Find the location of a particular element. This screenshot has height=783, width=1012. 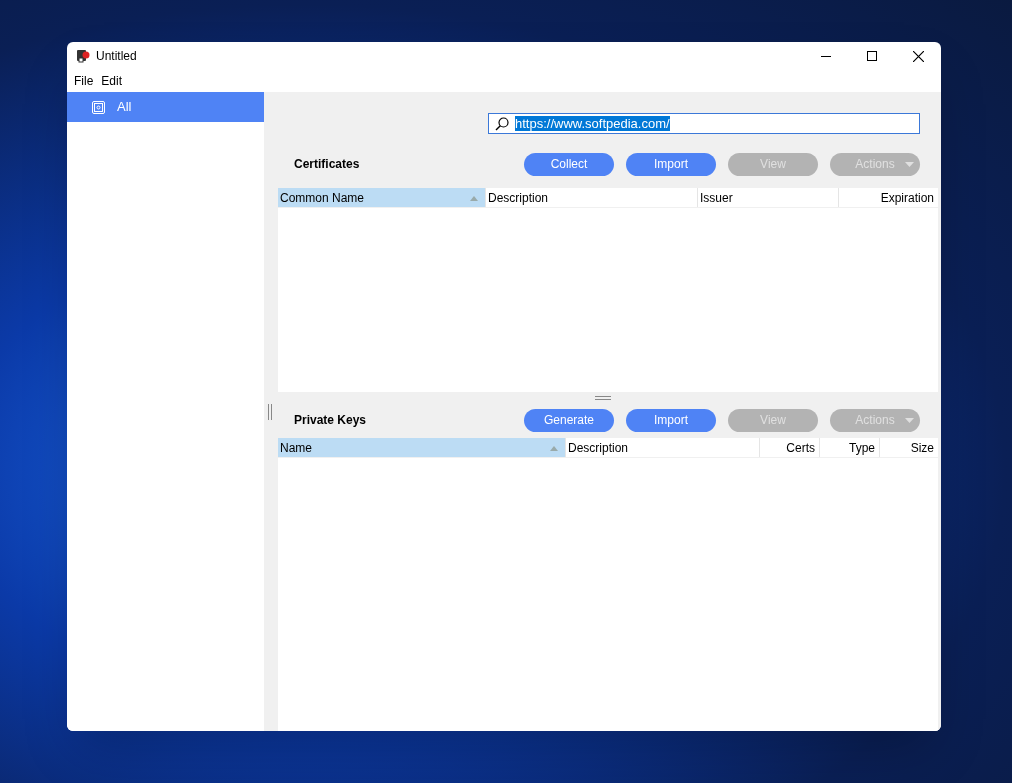

drive-icon is located at coordinates (98, 107).